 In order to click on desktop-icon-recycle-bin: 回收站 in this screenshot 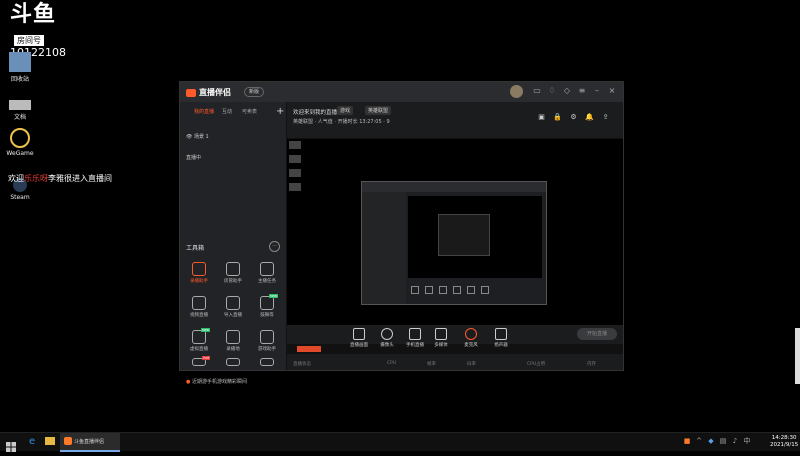, I will do `click(20, 67)`.